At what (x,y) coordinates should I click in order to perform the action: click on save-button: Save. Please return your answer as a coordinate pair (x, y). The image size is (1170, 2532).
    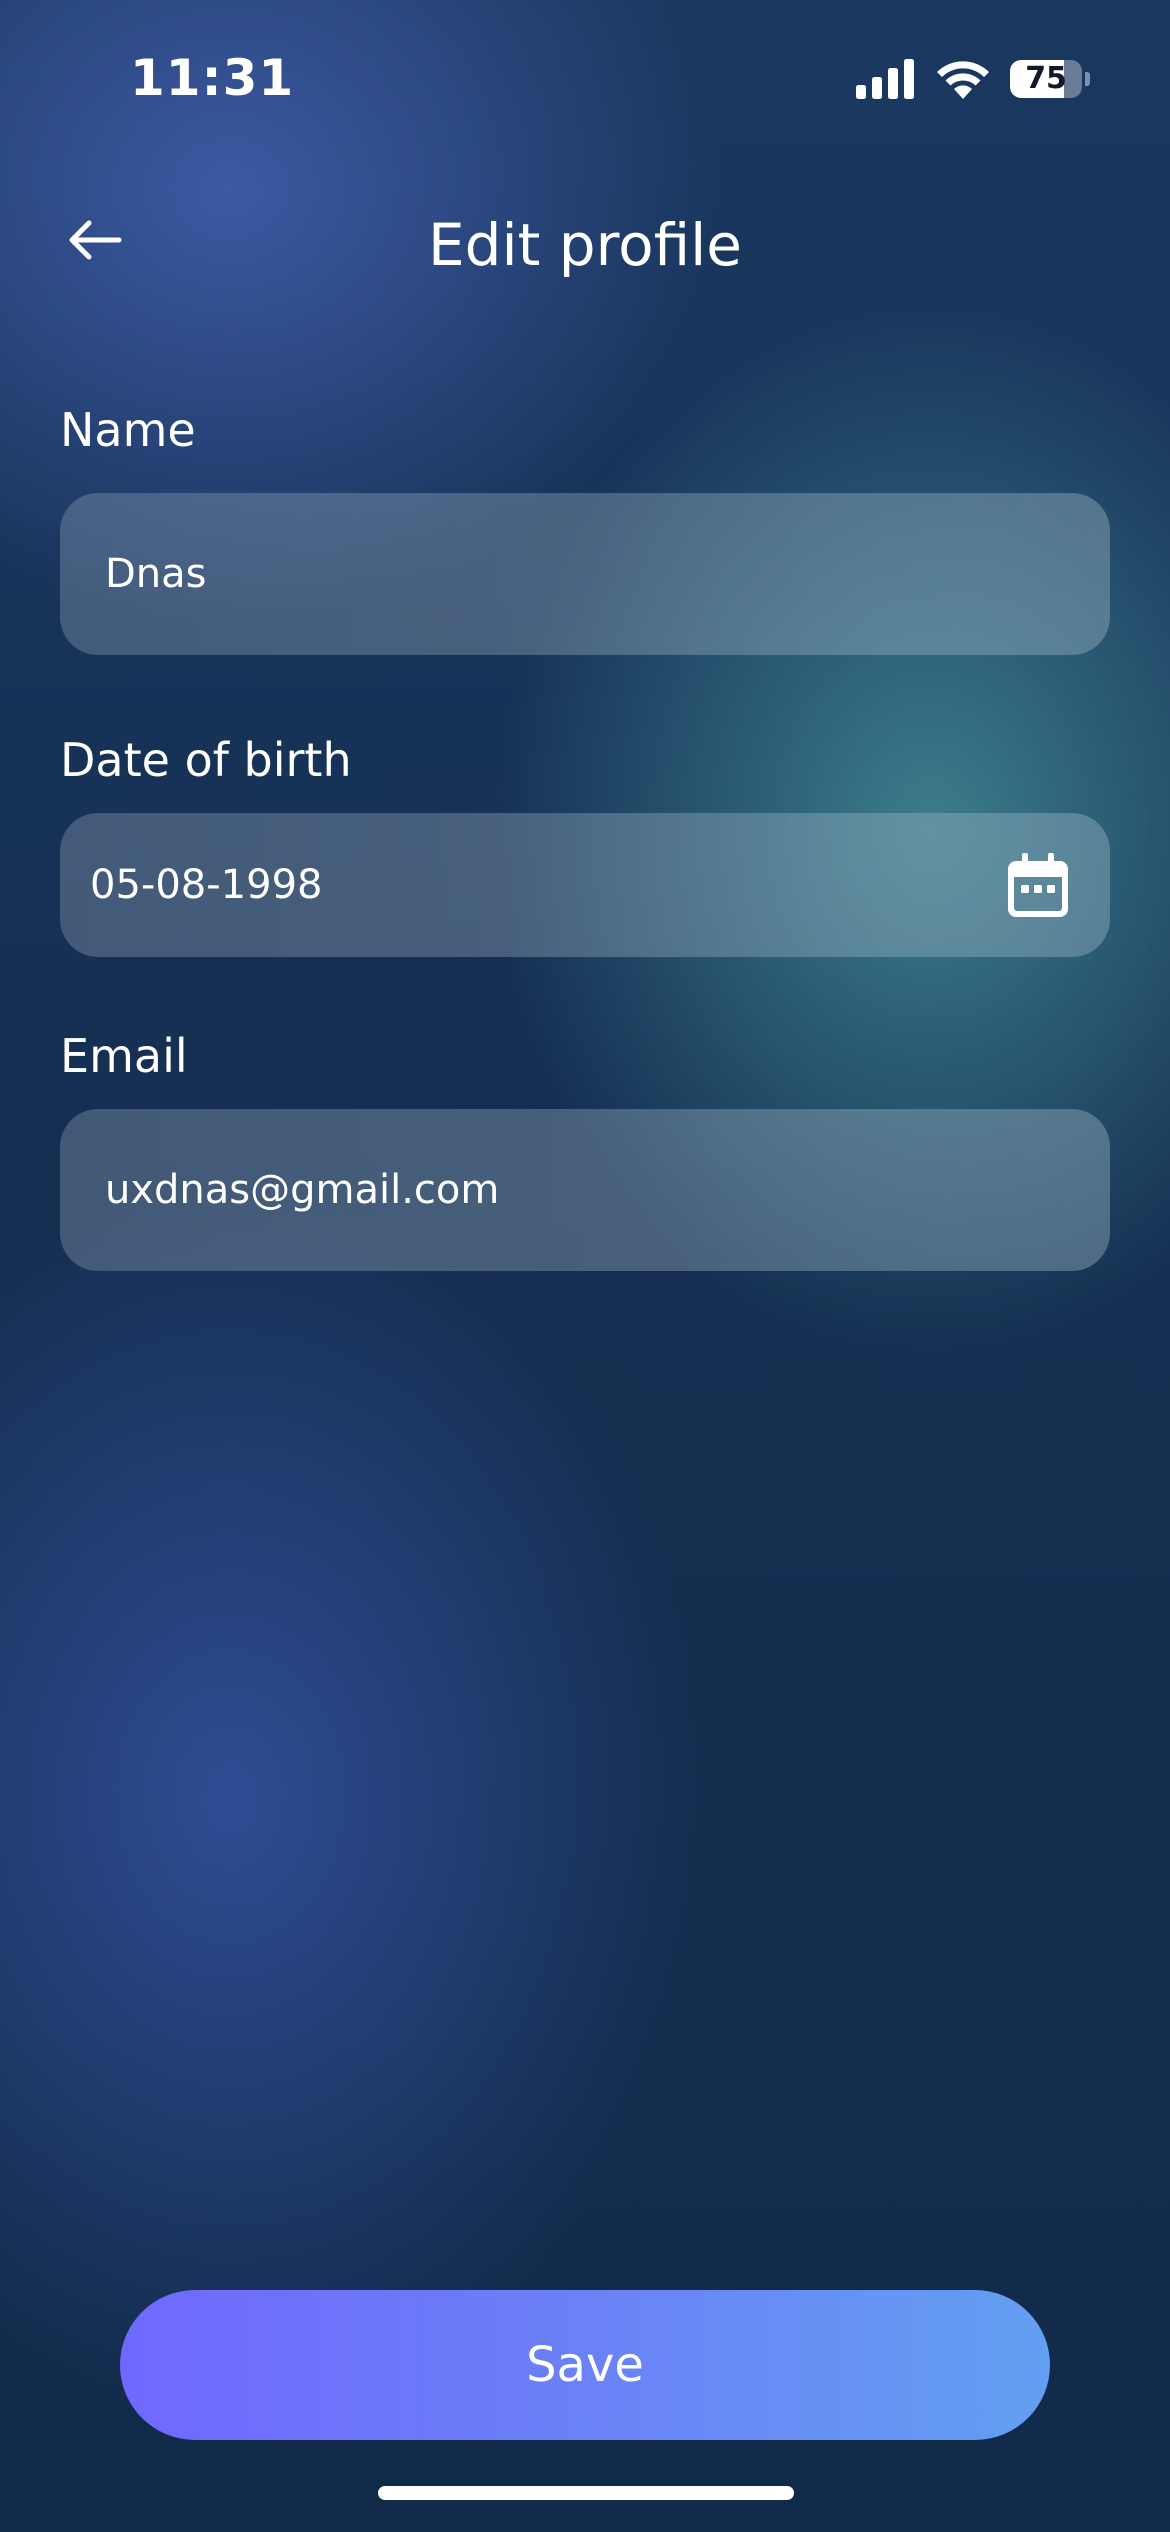
    Looking at the image, I should click on (585, 2365).